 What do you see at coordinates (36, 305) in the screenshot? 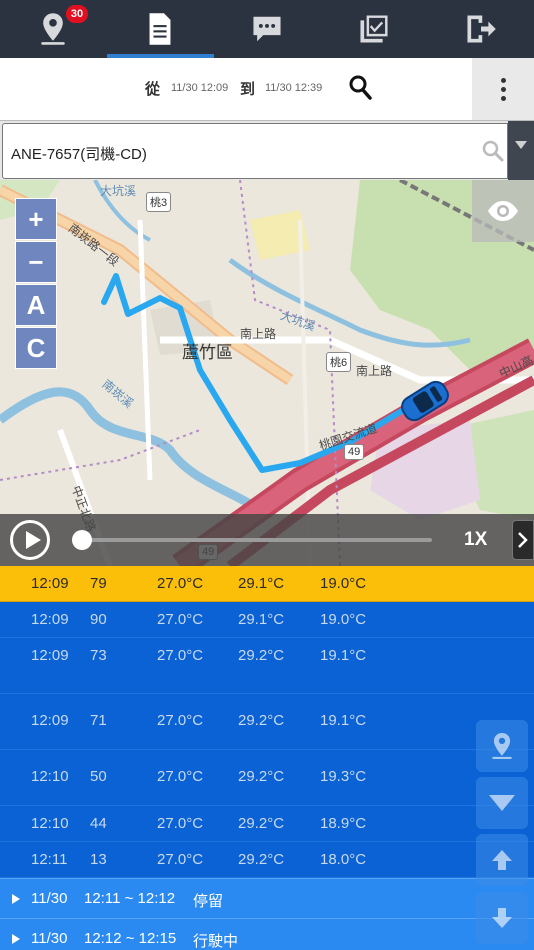
I see `map-a-button: A` at bounding box center [36, 305].